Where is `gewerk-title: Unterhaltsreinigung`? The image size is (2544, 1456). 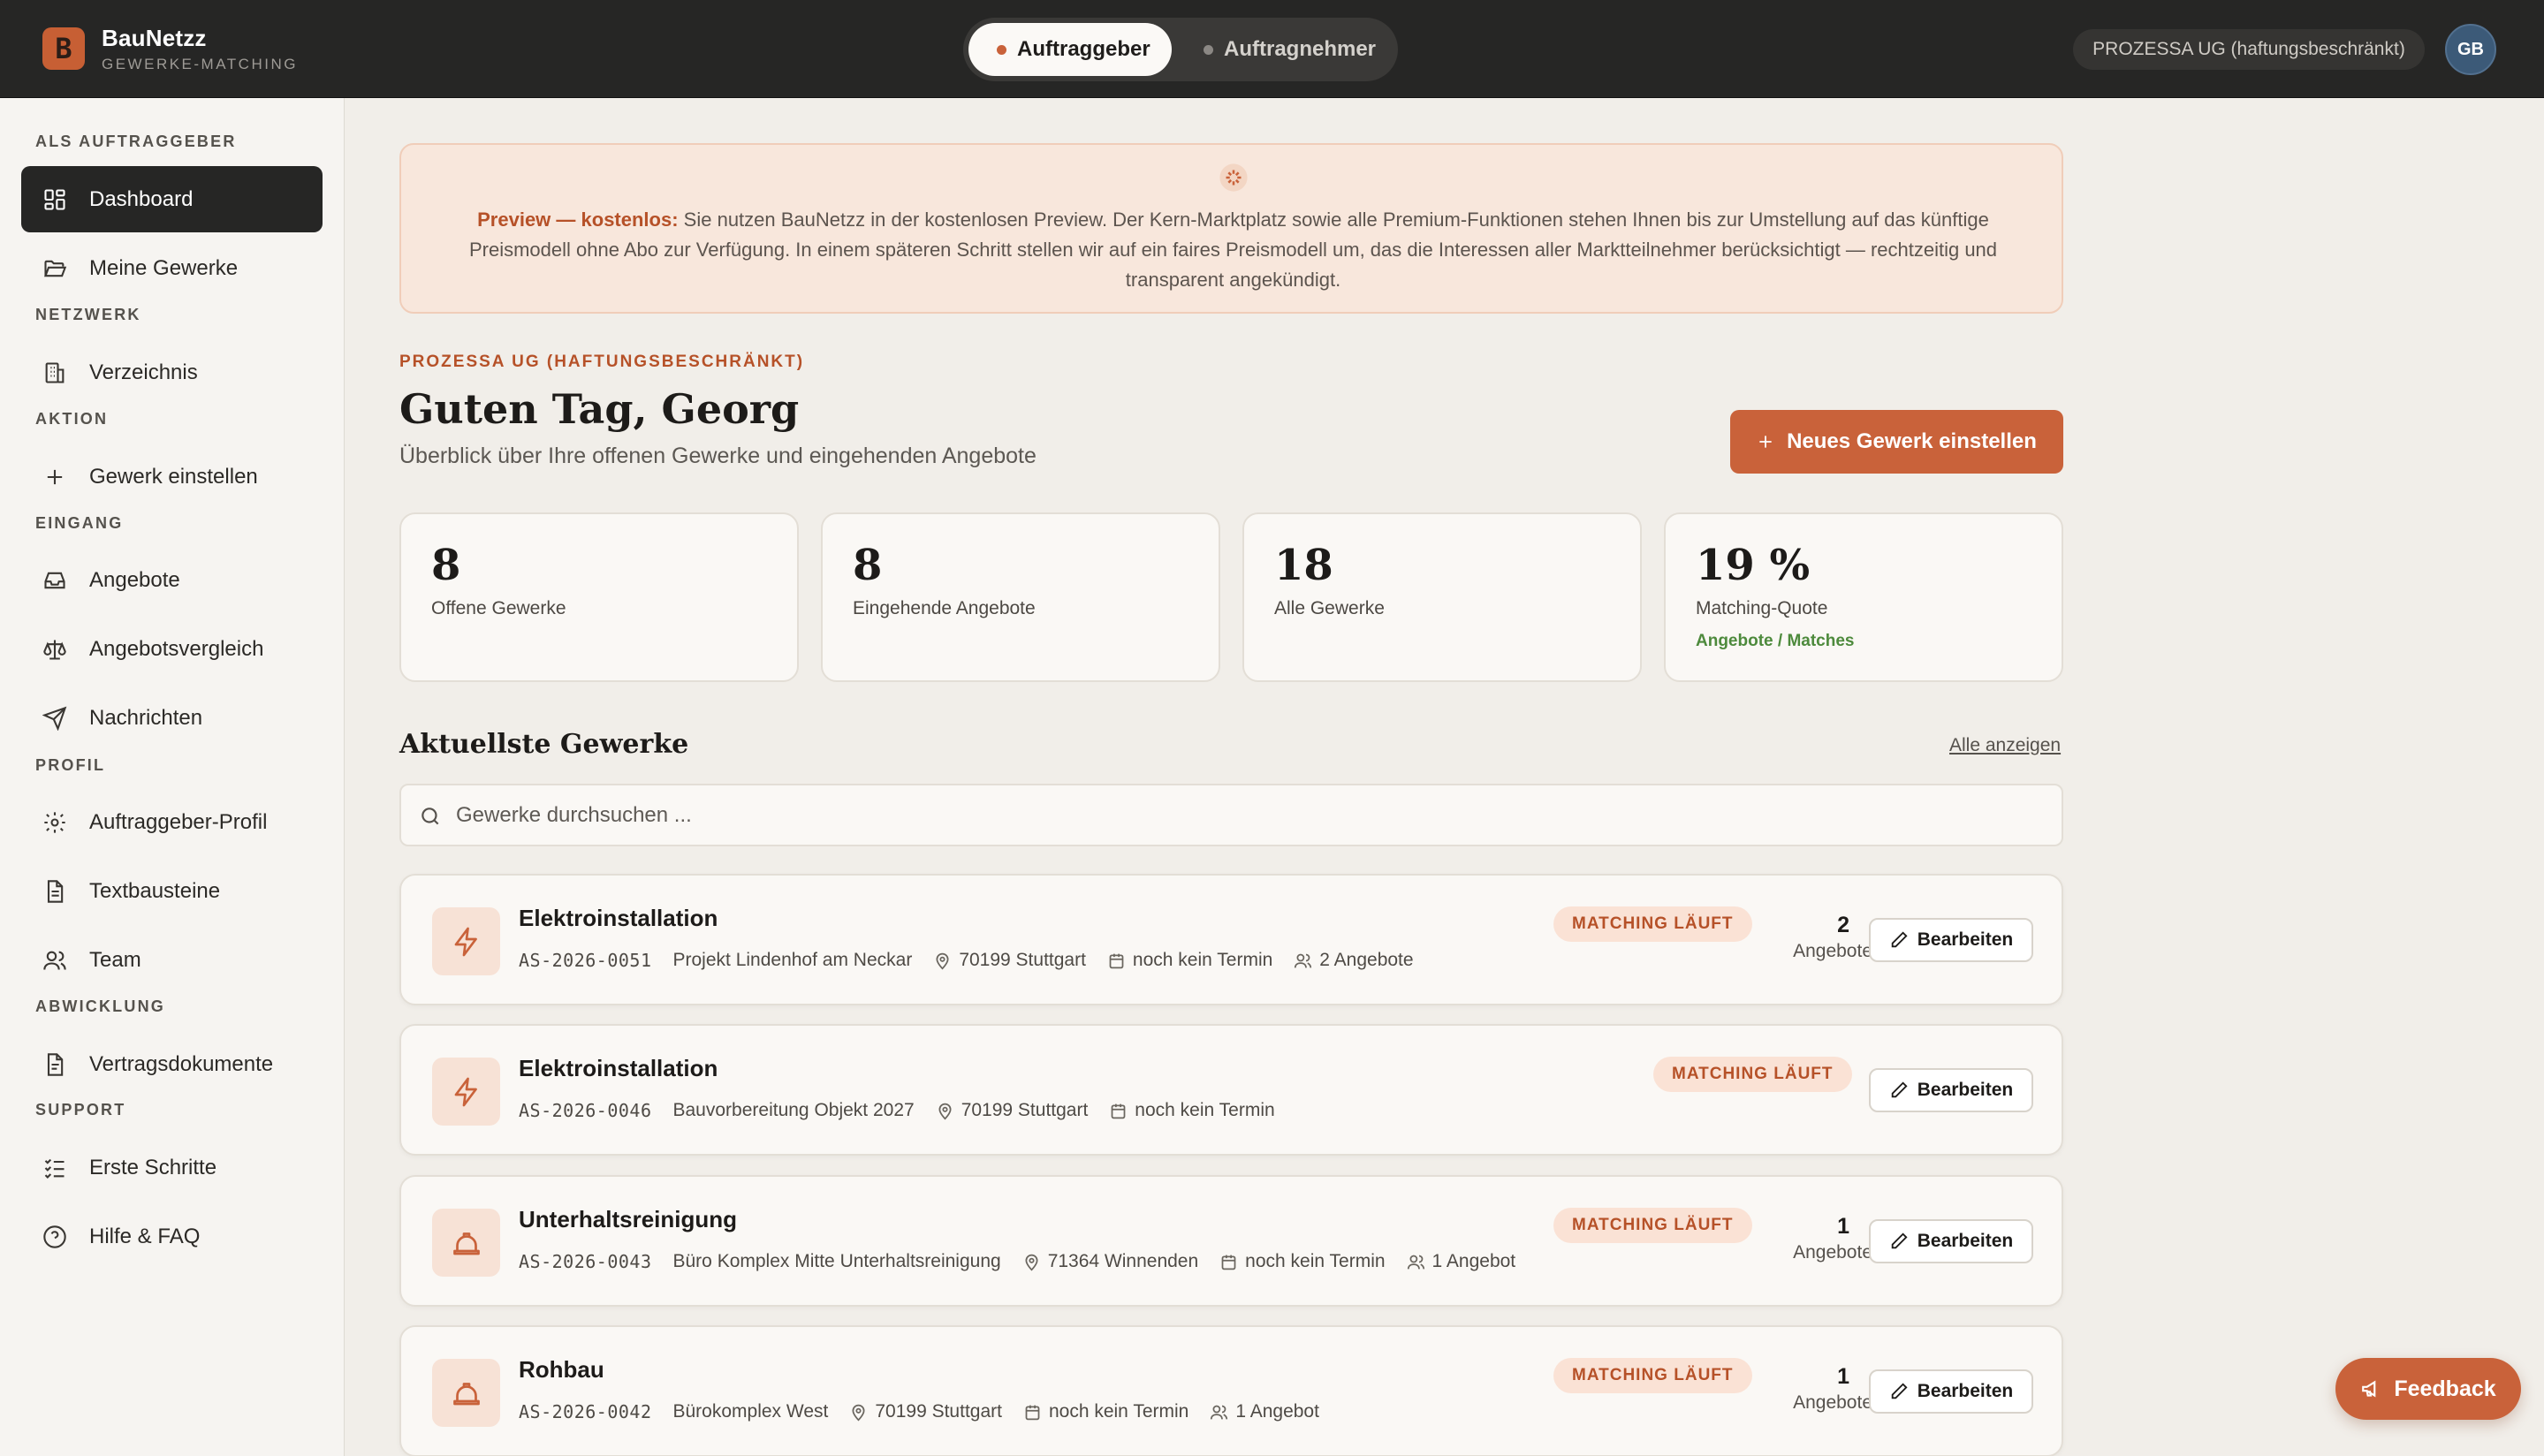
gewerk-title: Unterhaltsreinigung is located at coordinates (628, 1219).